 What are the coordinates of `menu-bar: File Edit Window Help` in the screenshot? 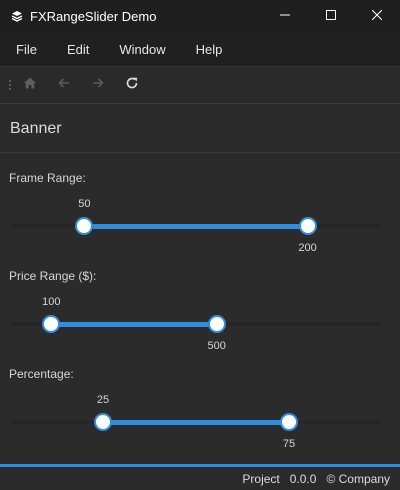 It's located at (200, 49).